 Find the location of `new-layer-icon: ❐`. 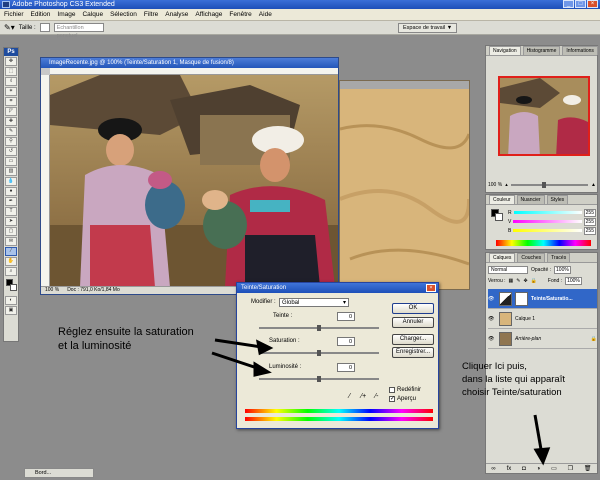

new-layer-icon: ❐ is located at coordinates (570, 468).